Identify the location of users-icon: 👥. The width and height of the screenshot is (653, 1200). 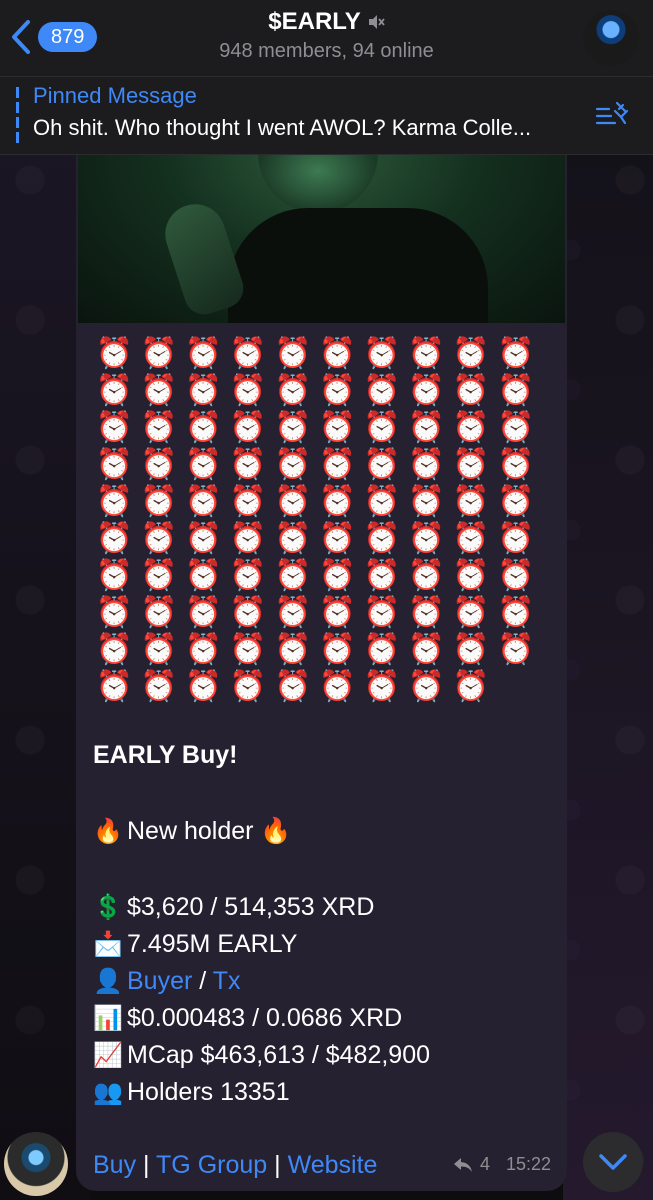
(108, 1092).